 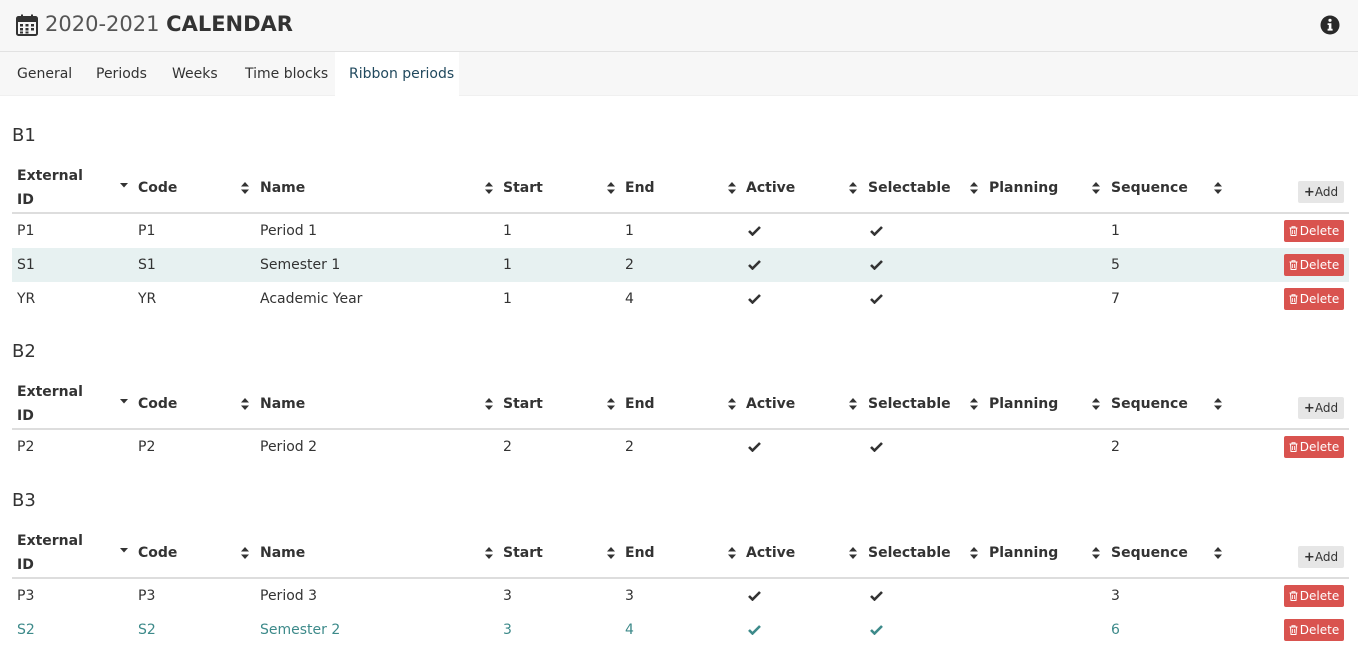 I want to click on plus-icon: +, so click(x=1309, y=408).